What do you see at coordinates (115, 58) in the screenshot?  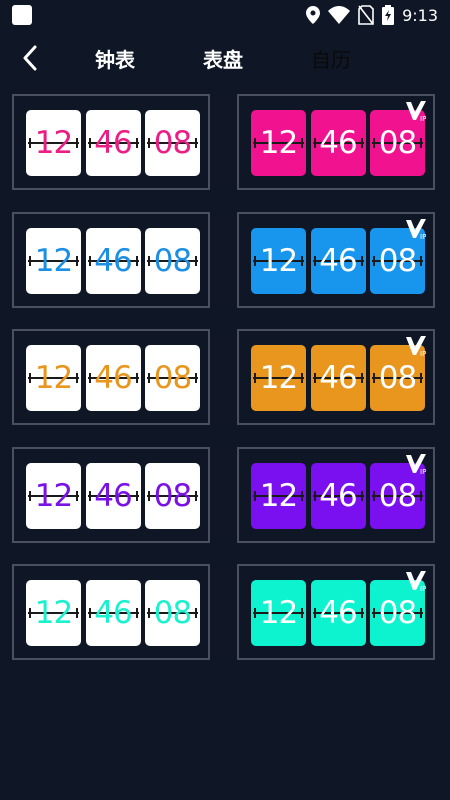 I see `tab-clock: 钟表` at bounding box center [115, 58].